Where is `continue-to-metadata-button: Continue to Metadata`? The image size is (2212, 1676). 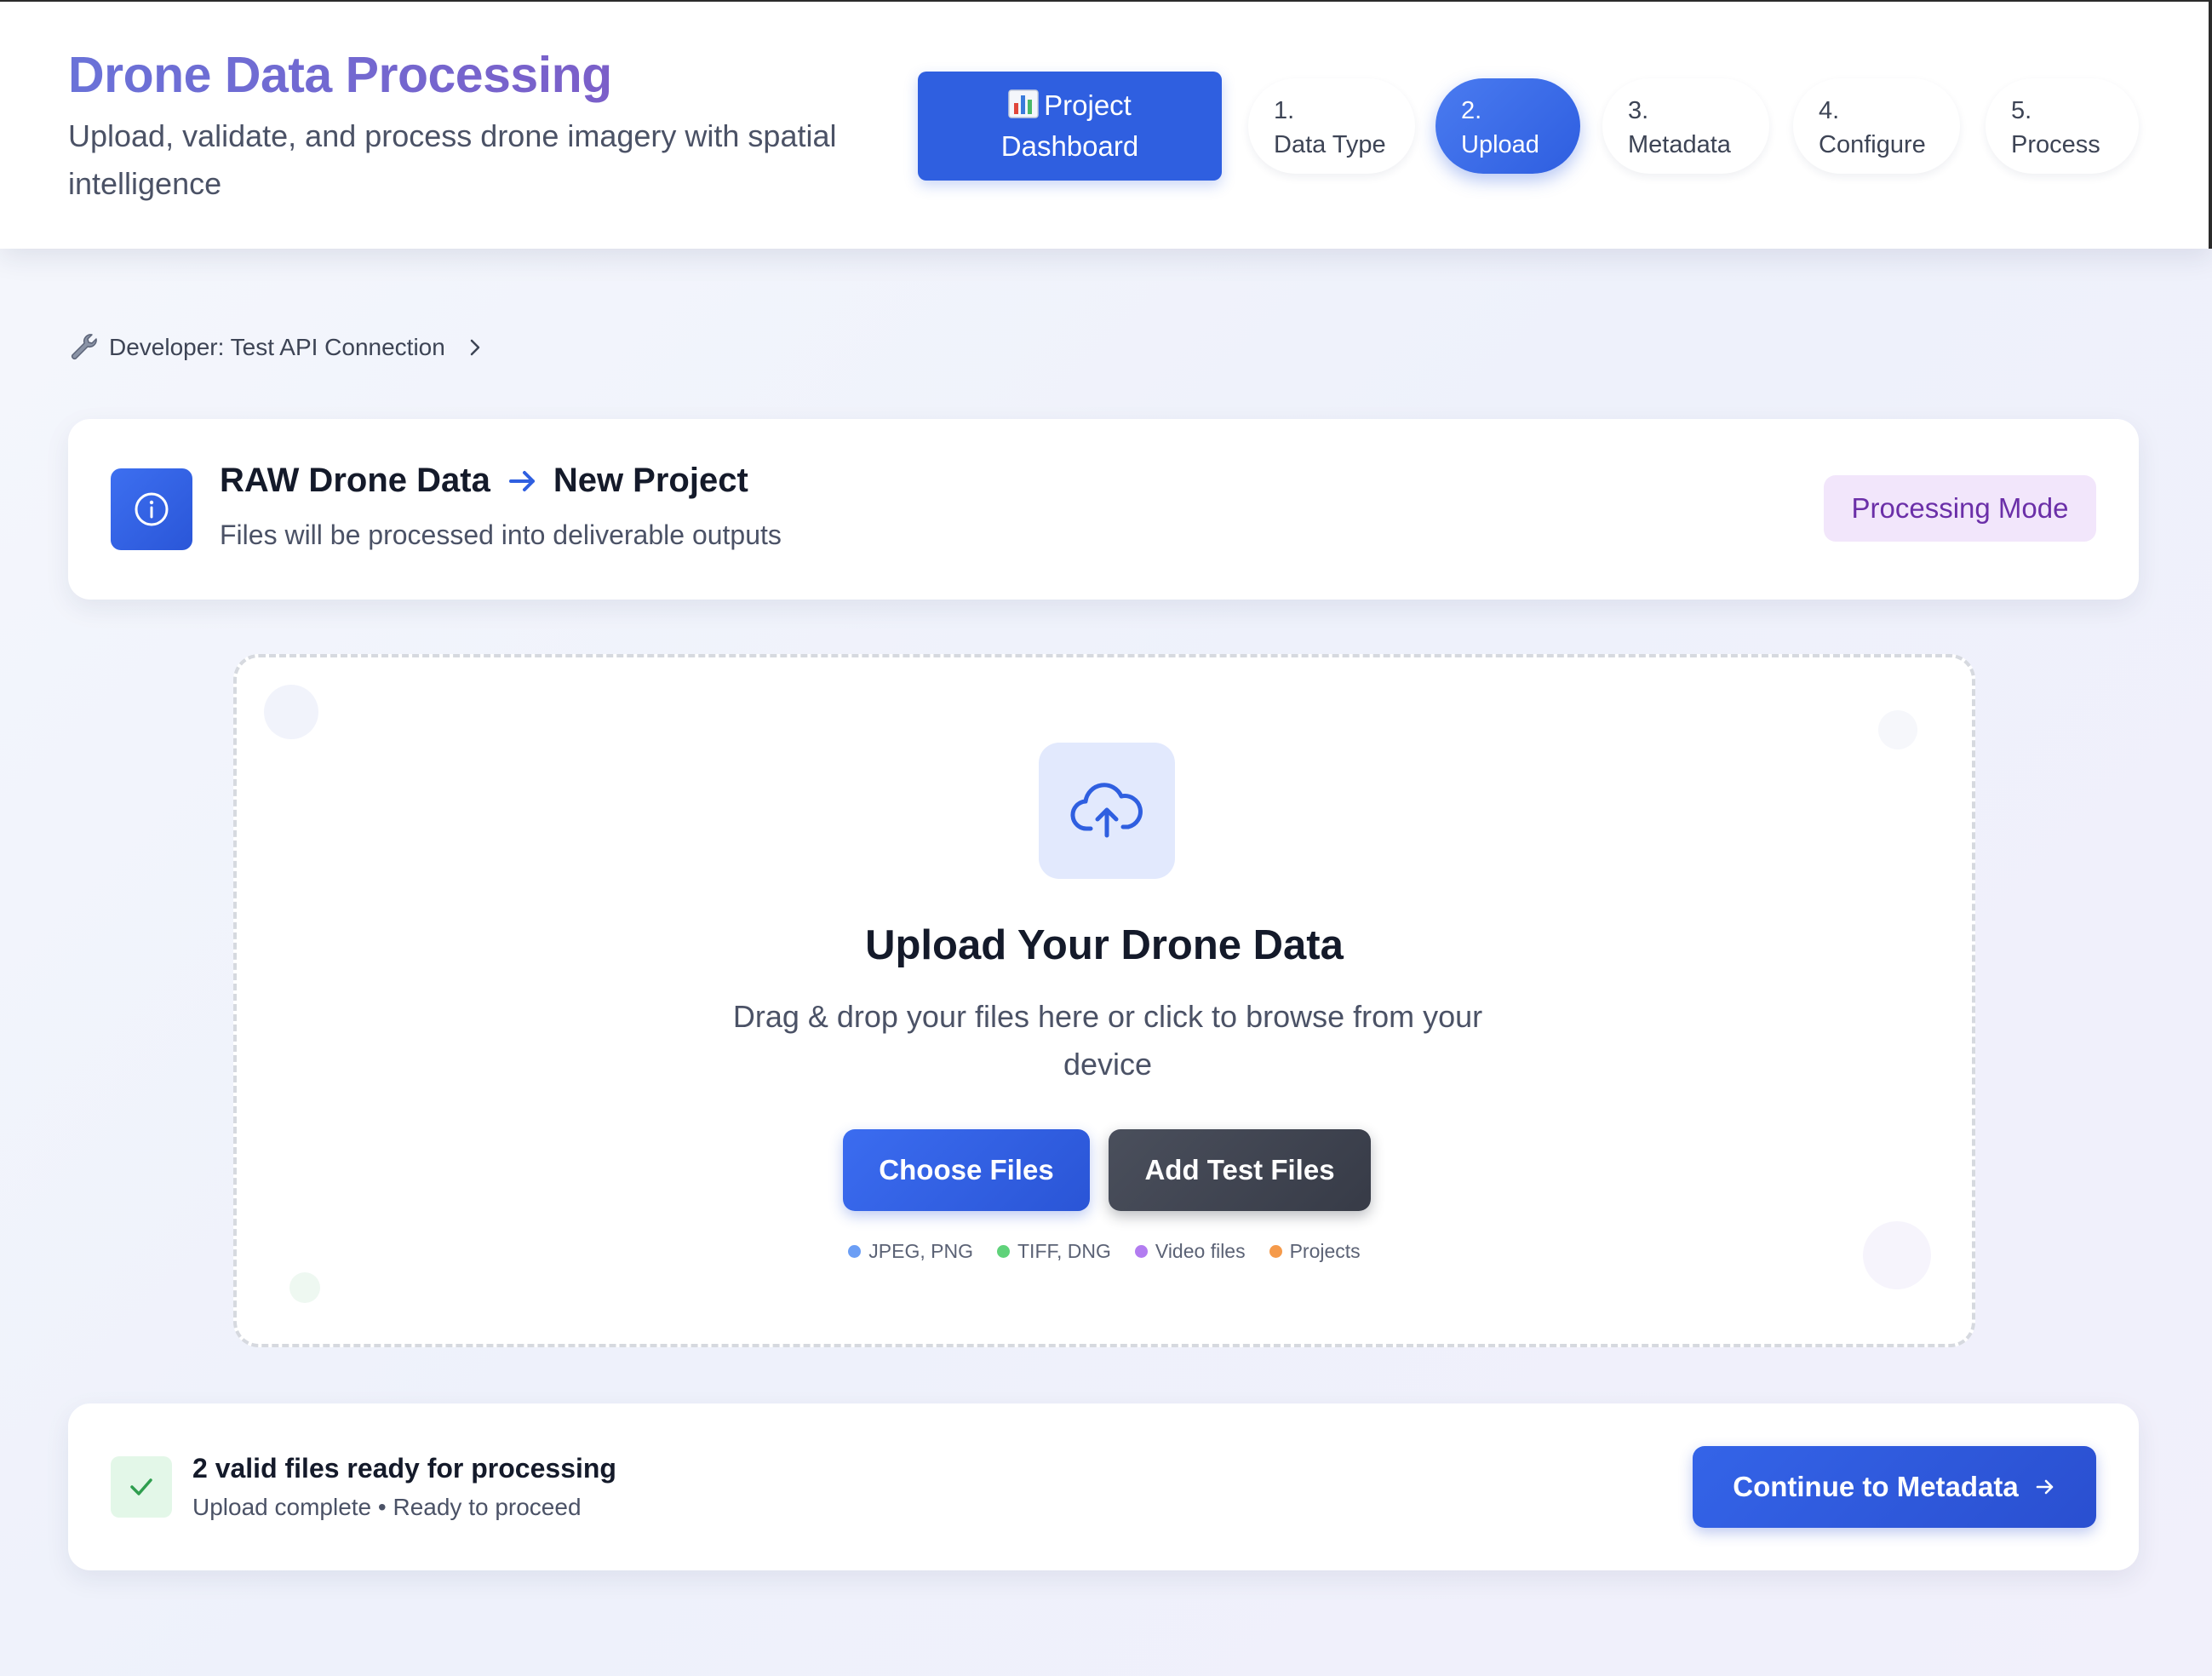 continue-to-metadata-button: Continue to Metadata is located at coordinates (1895, 1487).